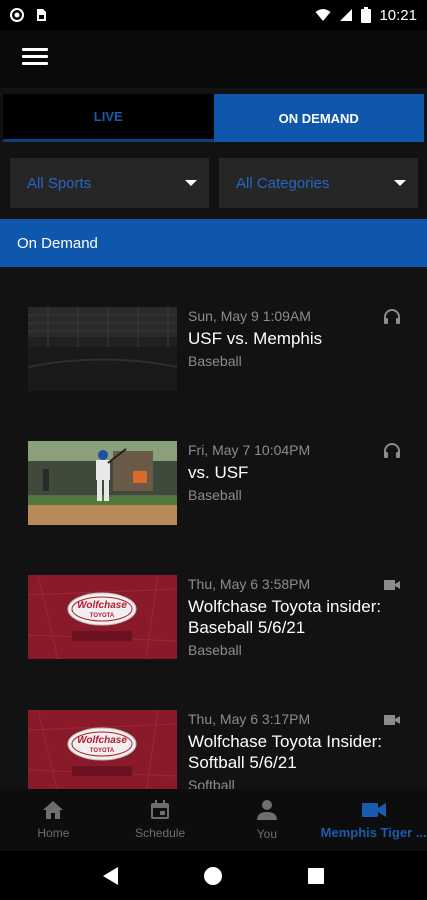 The image size is (427, 900). Describe the element at coordinates (111, 876) in the screenshot. I see `back-icon` at that location.